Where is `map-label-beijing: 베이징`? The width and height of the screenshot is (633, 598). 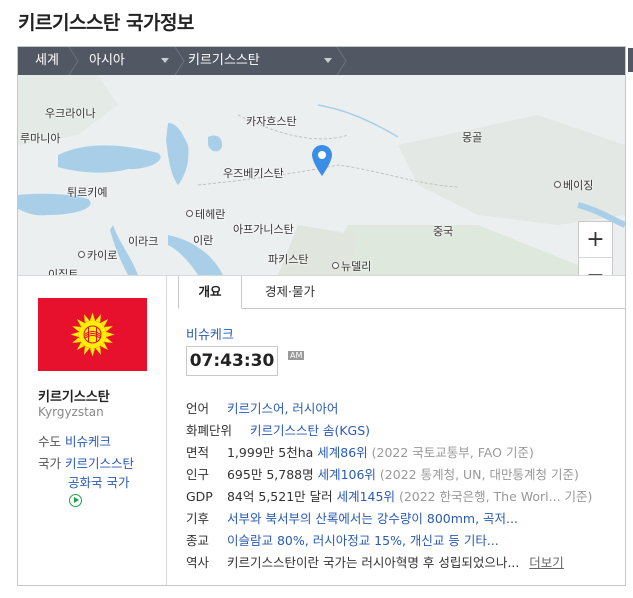
map-label-beijing: 베이징 is located at coordinates (573, 185).